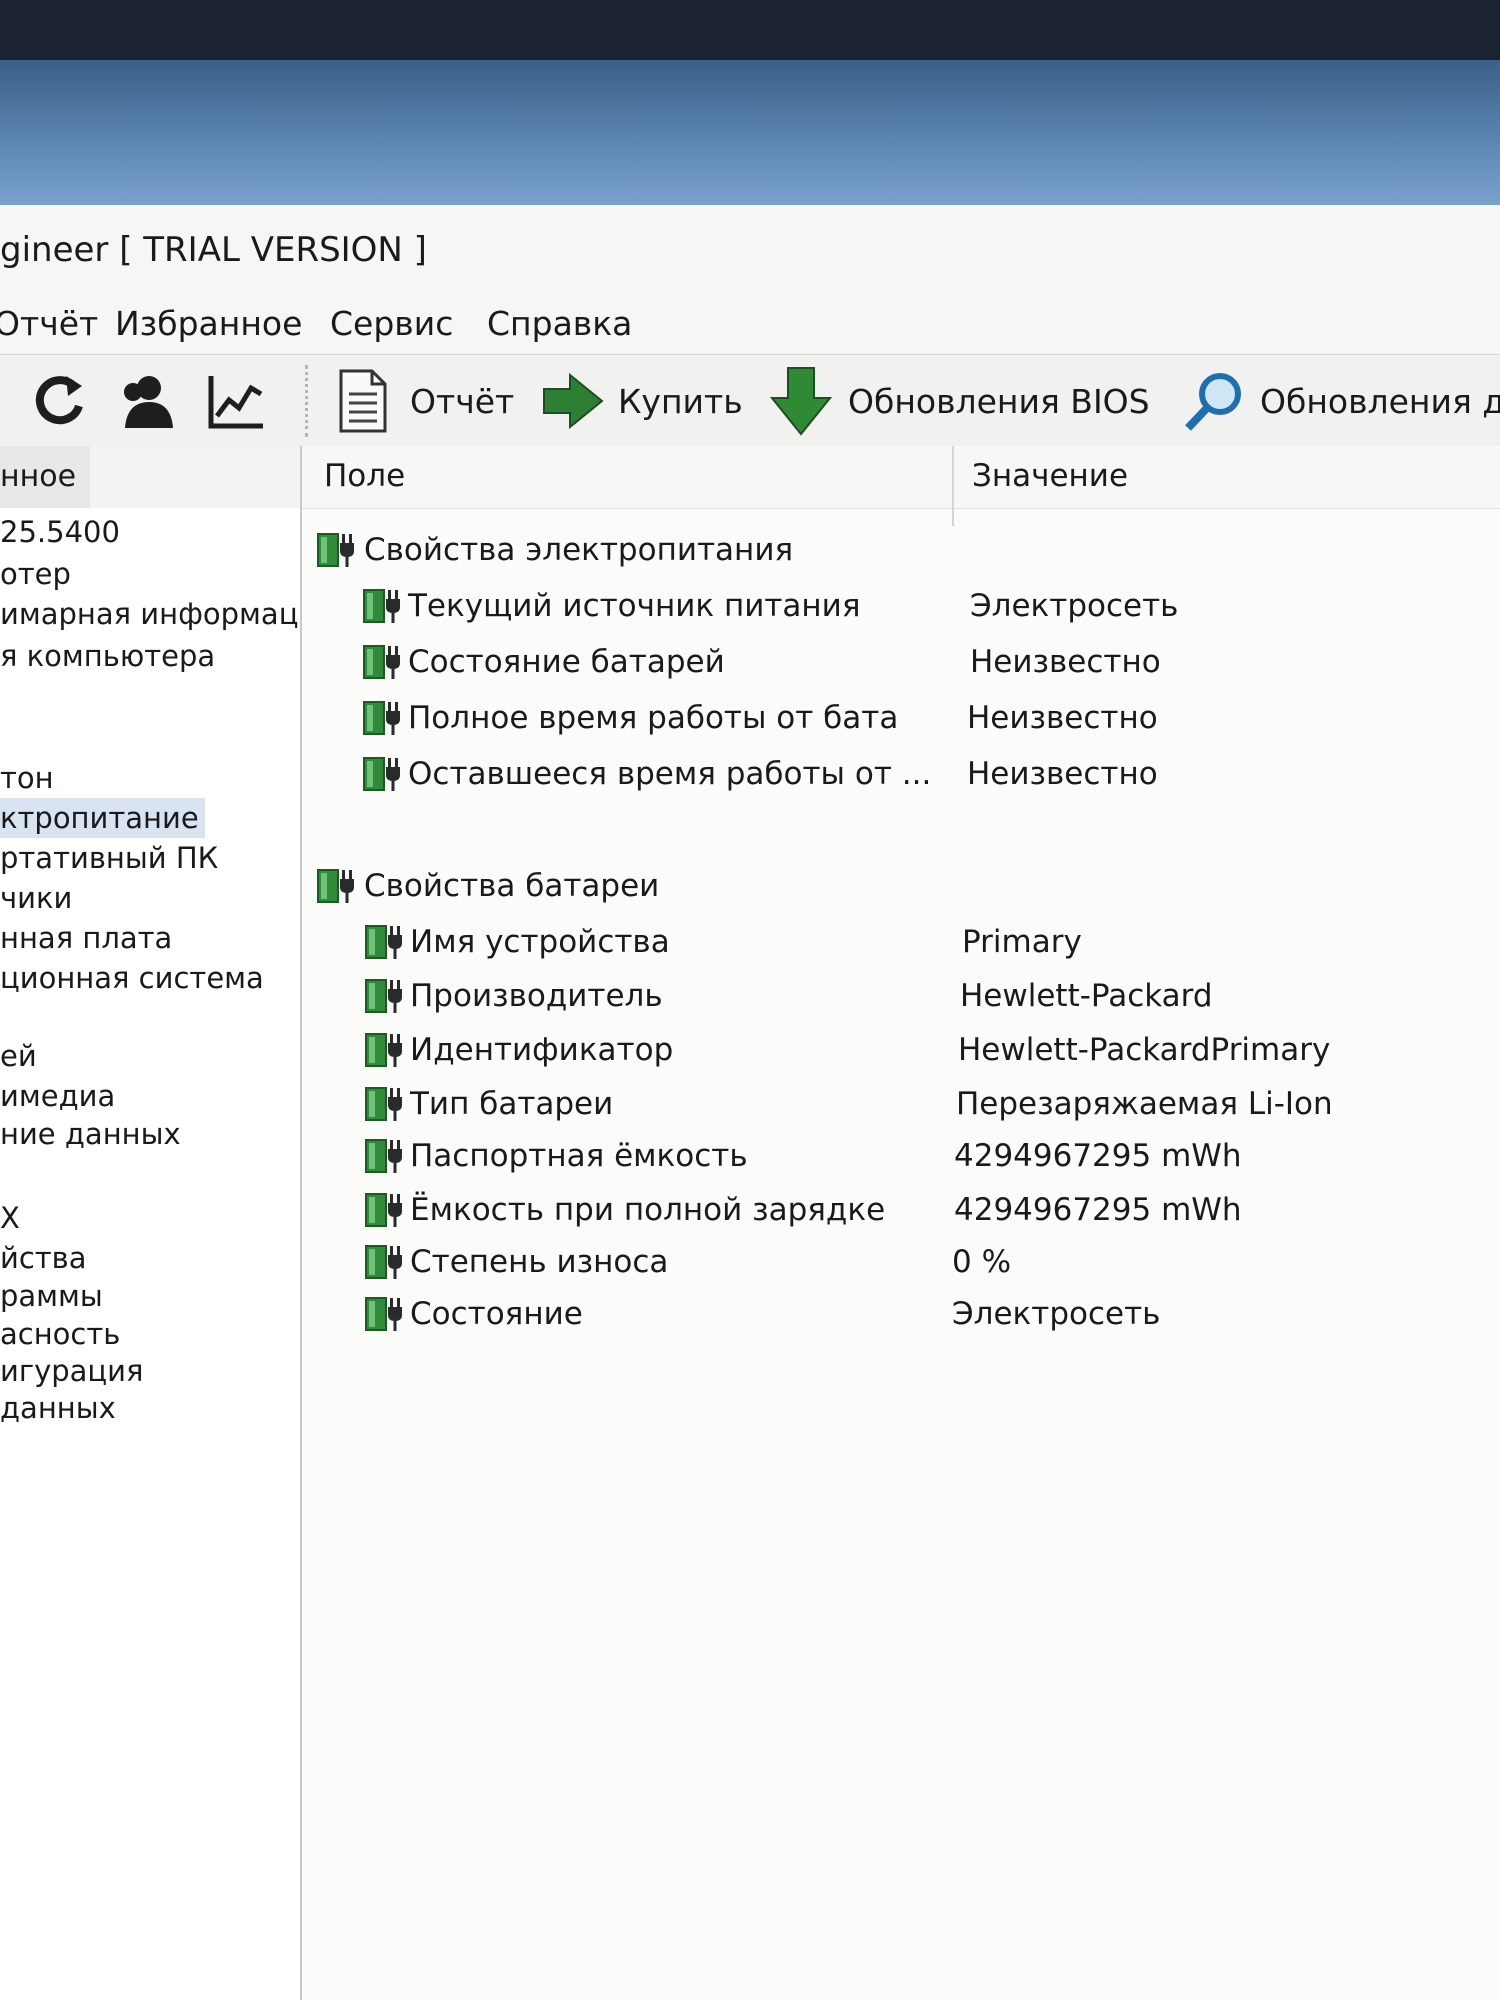 The image size is (1500, 2000). I want to click on tree-item: нная плата, so click(86, 938).